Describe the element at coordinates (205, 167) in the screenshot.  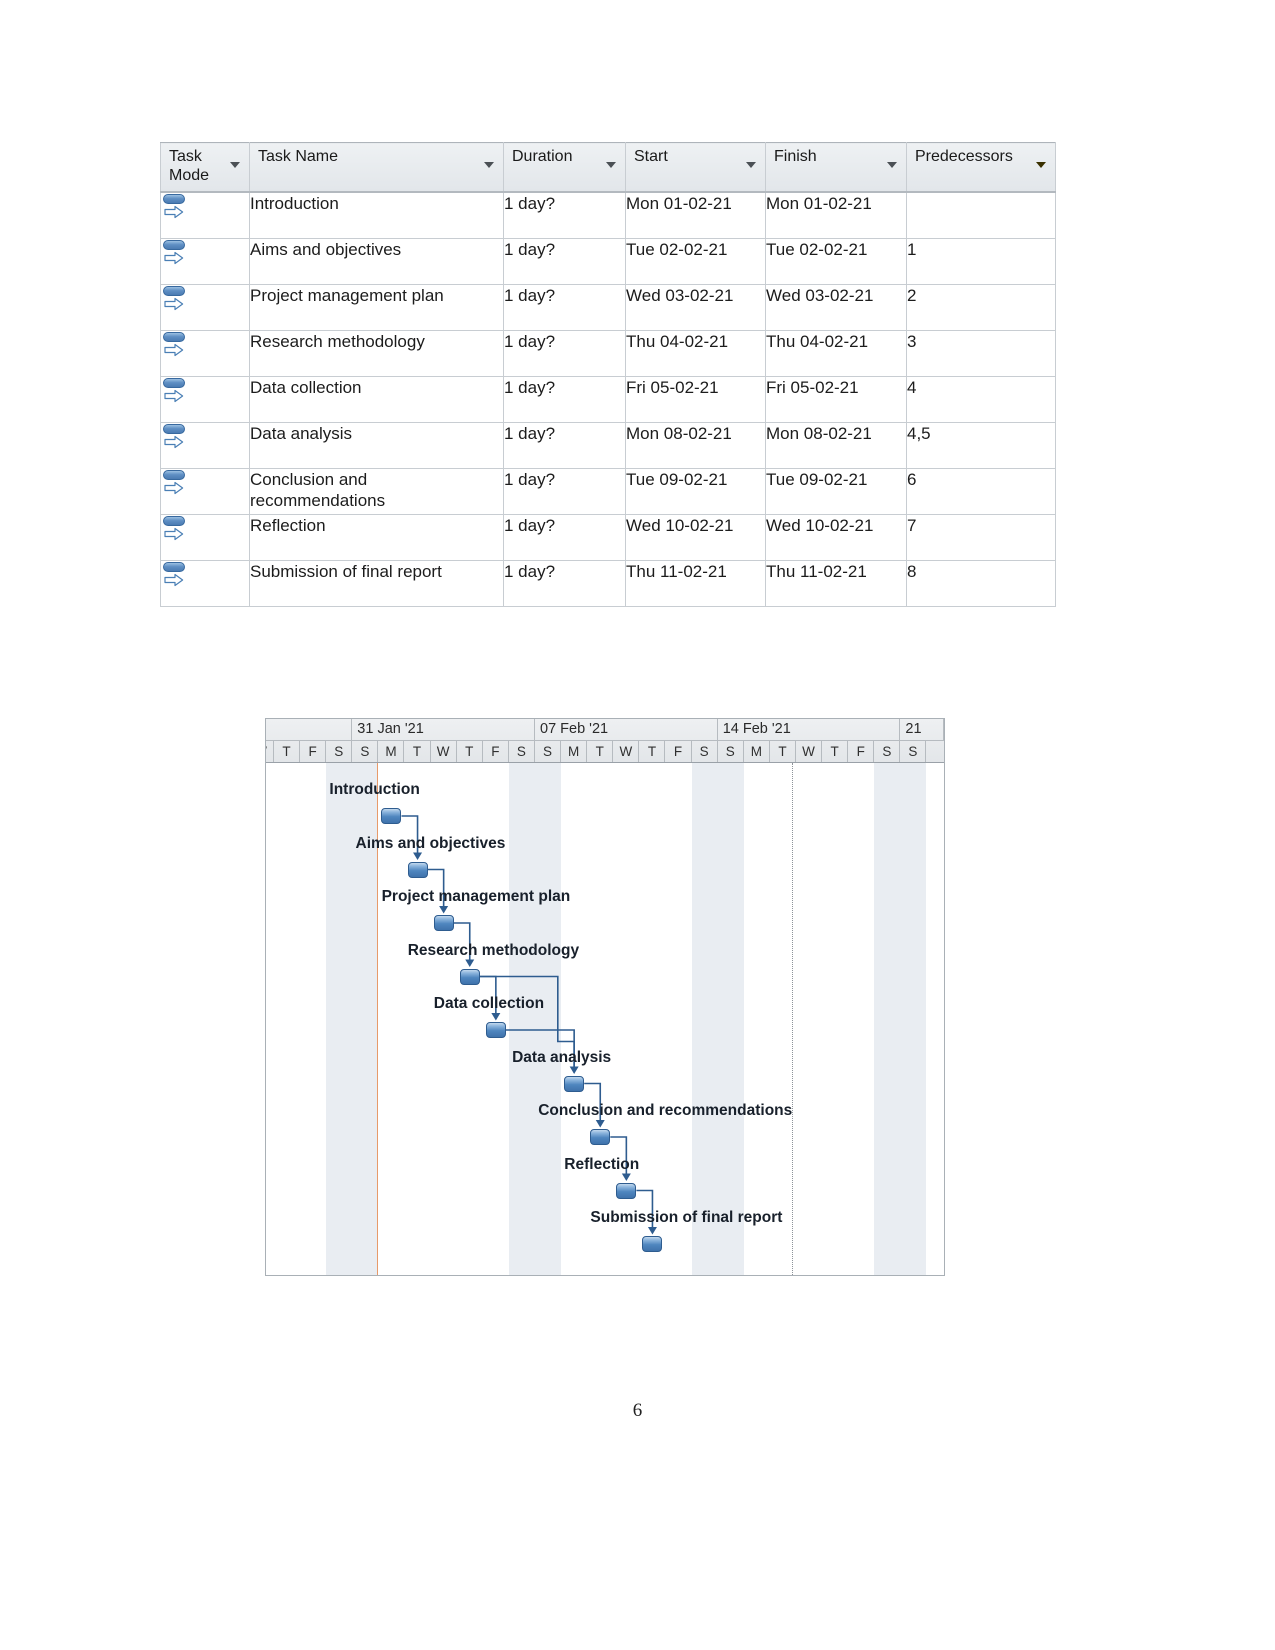
I see `column-header-task-mode: Task Mode` at that location.